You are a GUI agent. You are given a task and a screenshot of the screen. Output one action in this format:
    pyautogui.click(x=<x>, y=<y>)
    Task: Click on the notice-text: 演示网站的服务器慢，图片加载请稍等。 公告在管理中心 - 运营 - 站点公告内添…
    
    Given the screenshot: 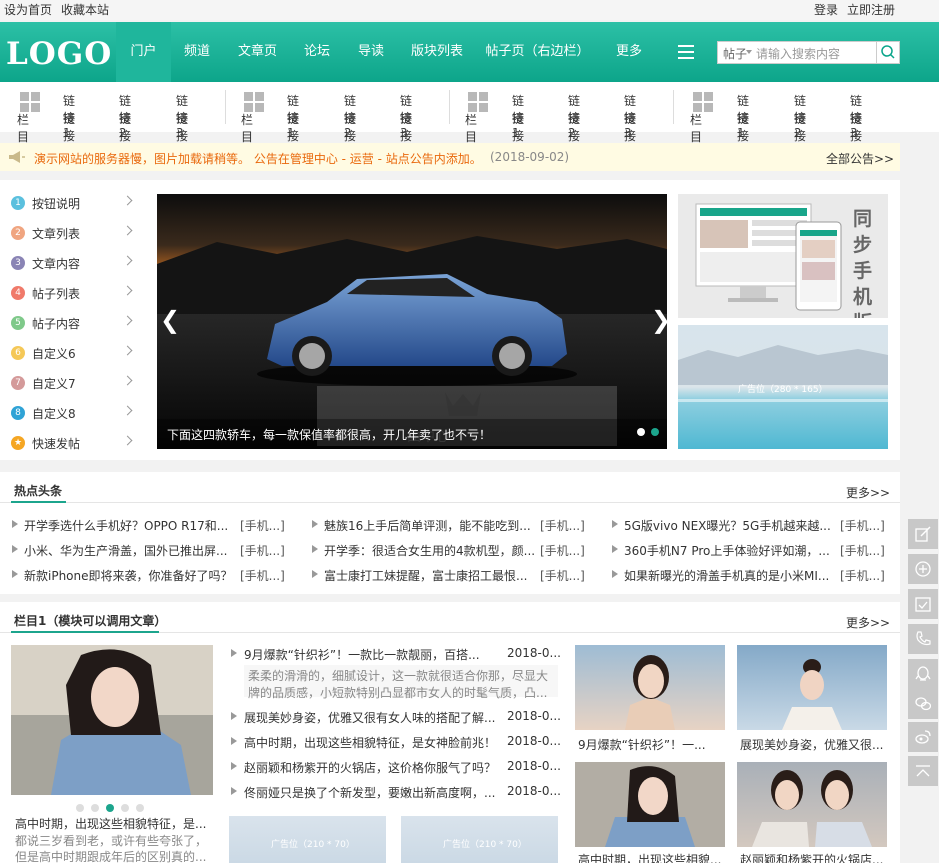 What is the action you would take?
    pyautogui.click(x=258, y=158)
    